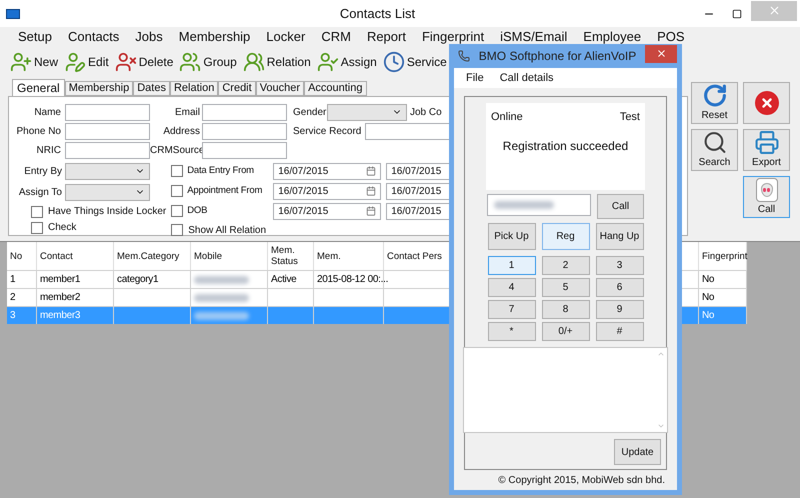 The height and width of the screenshot is (498, 800). What do you see at coordinates (566, 331) in the screenshot?
I see `keypad-button: 0/+` at bounding box center [566, 331].